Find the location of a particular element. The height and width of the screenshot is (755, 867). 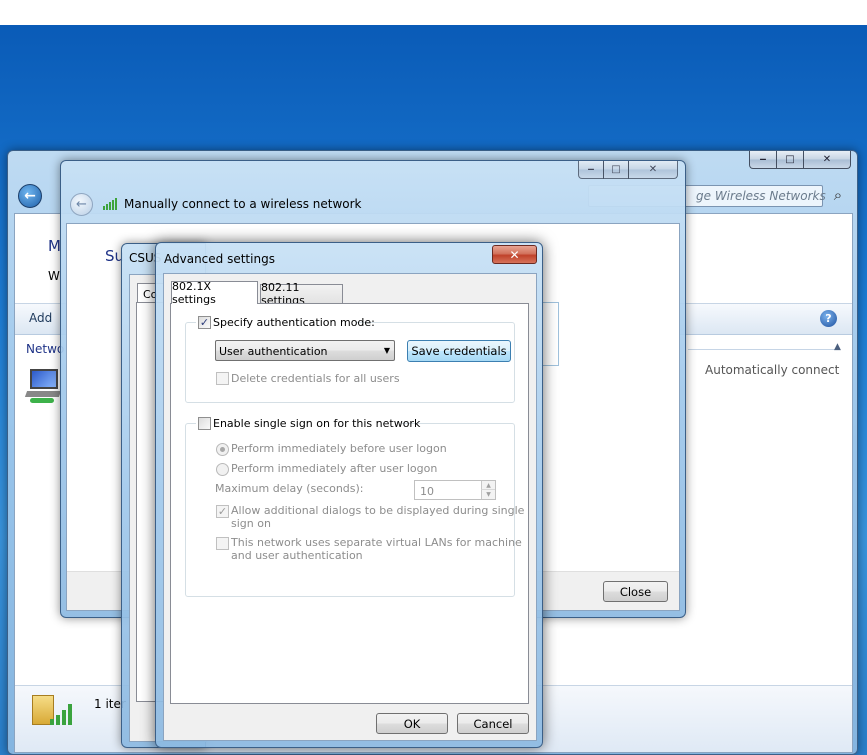

network-list-label: Netwo is located at coordinates (45, 349).